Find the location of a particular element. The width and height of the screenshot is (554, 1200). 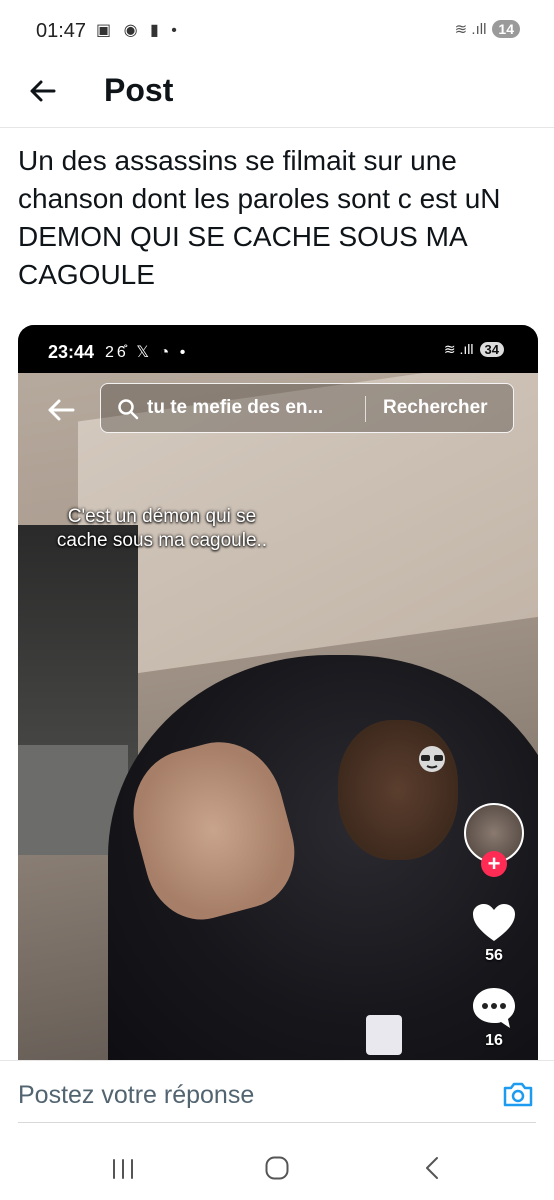

comment-count: 16 is located at coordinates (494, 1040).